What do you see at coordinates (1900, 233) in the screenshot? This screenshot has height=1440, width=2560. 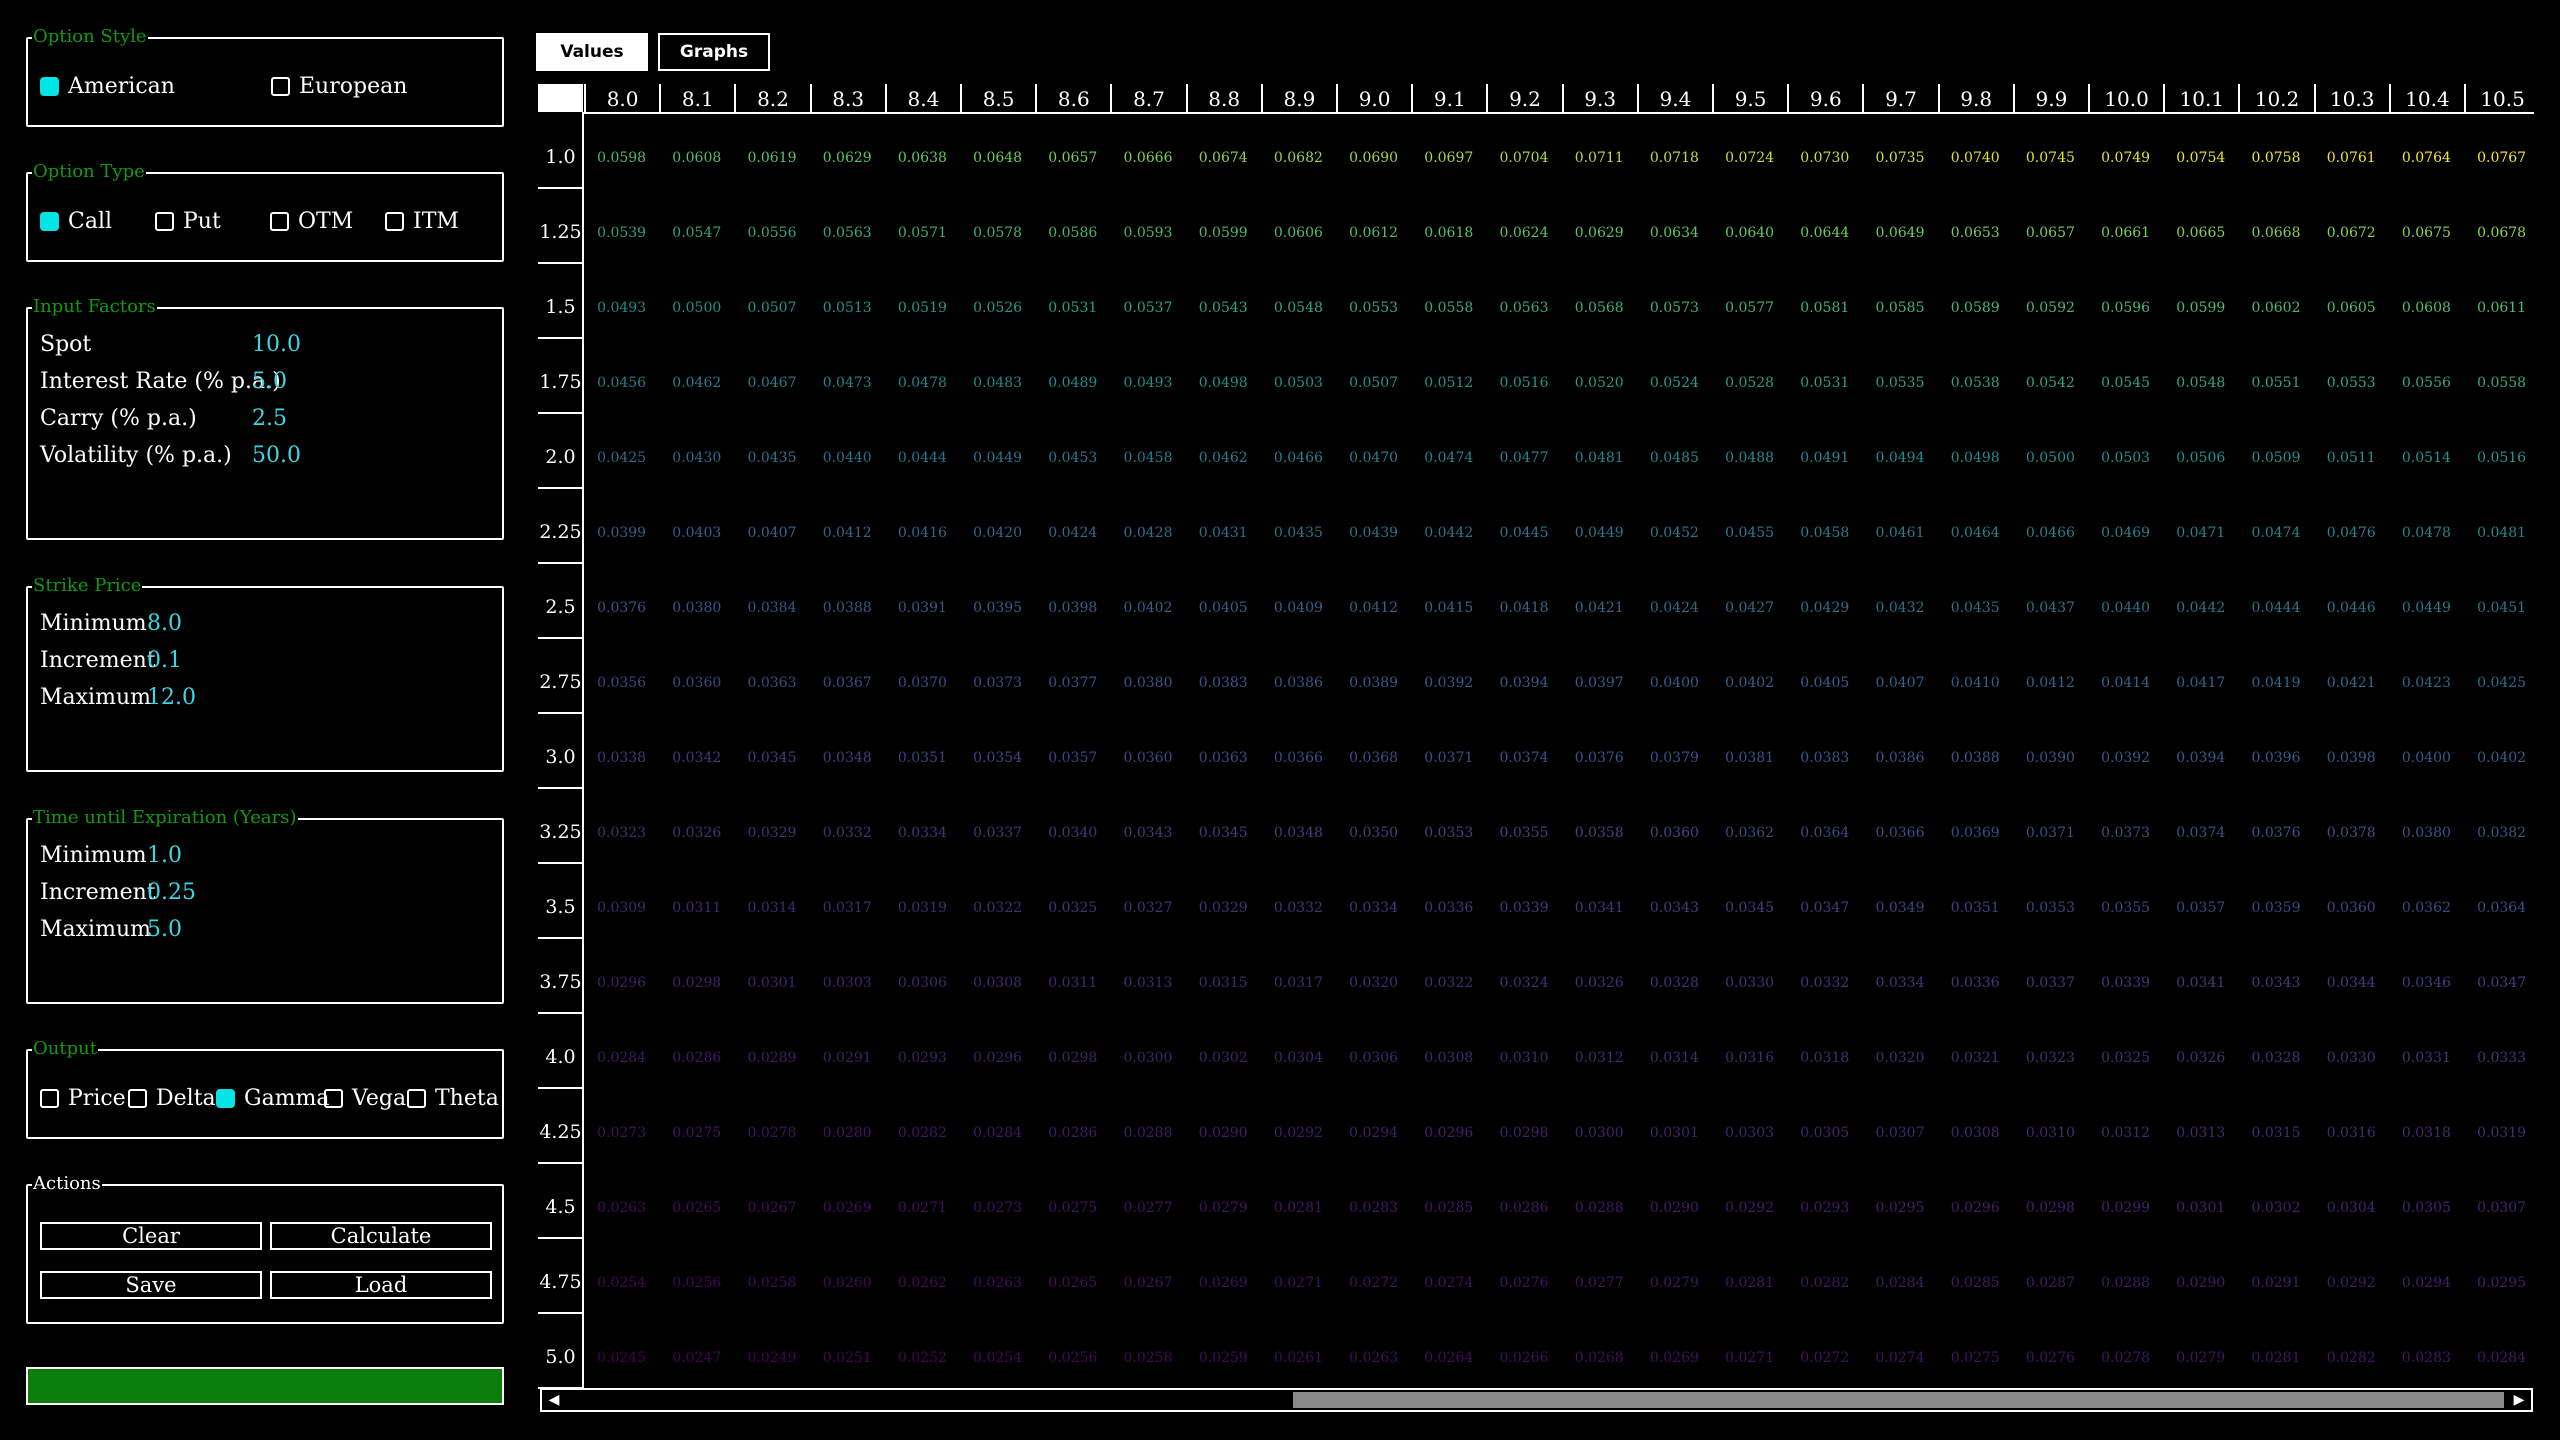 I see `table-cell: 0.0649` at bounding box center [1900, 233].